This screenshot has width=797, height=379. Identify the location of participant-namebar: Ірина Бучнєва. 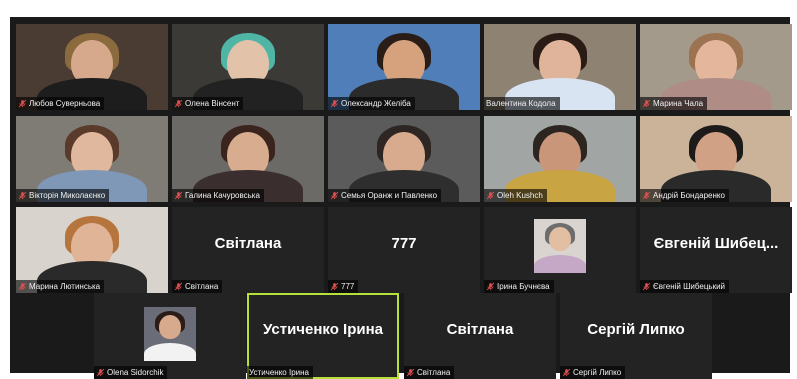
(519, 286).